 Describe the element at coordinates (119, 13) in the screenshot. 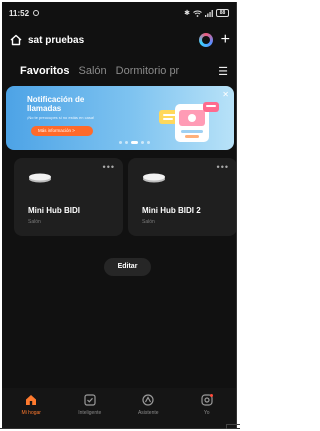

I see `status-bar: 11:52 ✱ 88` at that location.